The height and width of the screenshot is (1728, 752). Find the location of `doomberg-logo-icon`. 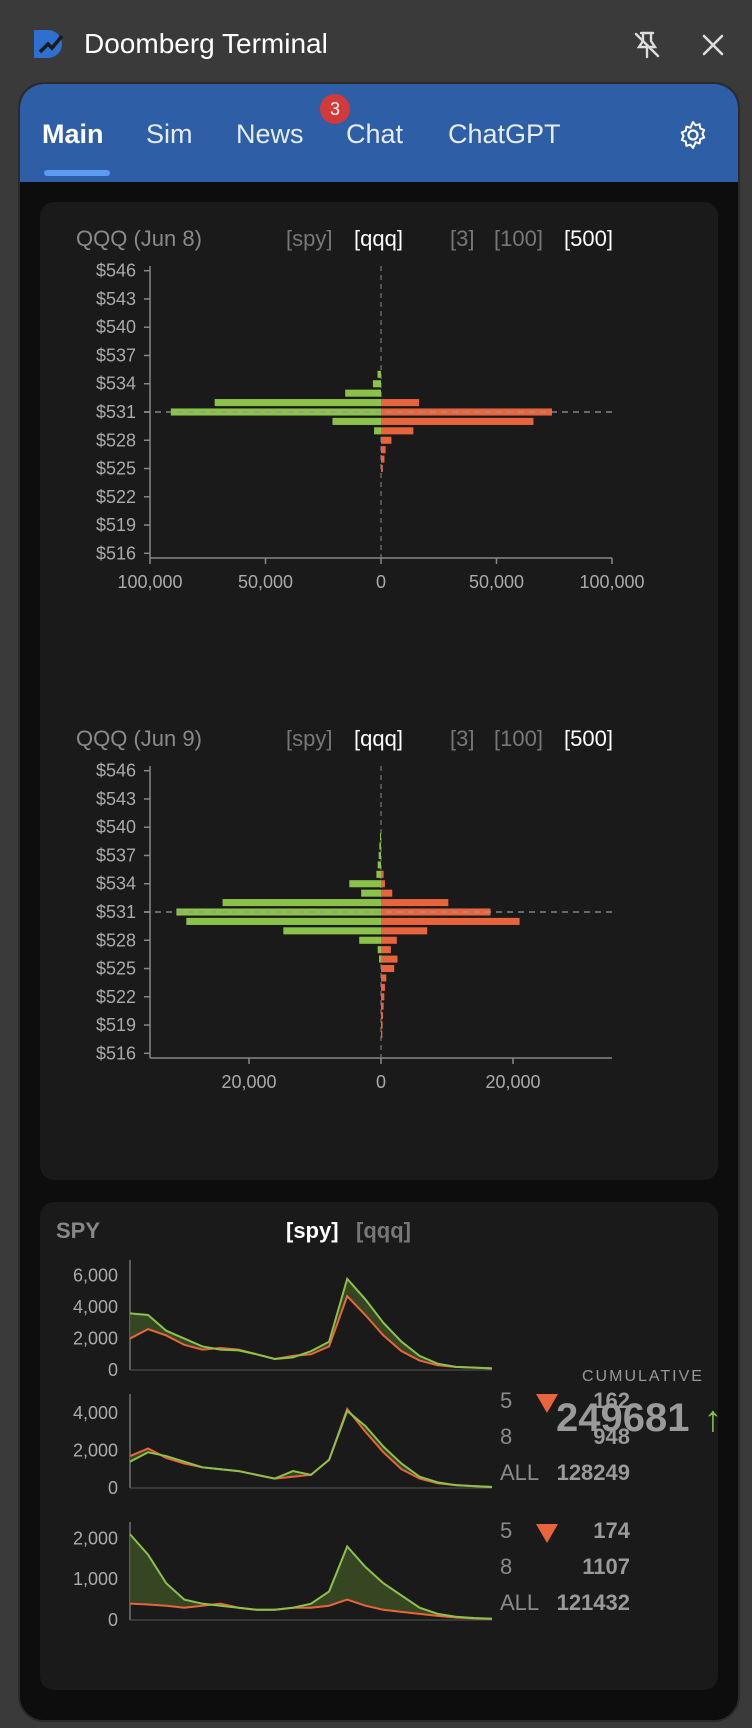

doomberg-logo-icon is located at coordinates (49, 44).